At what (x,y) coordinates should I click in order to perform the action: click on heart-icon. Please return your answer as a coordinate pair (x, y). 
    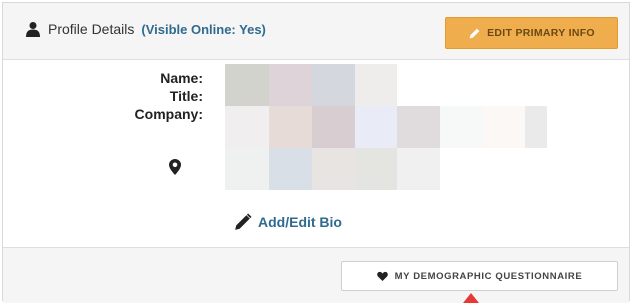
    Looking at the image, I should click on (382, 276).